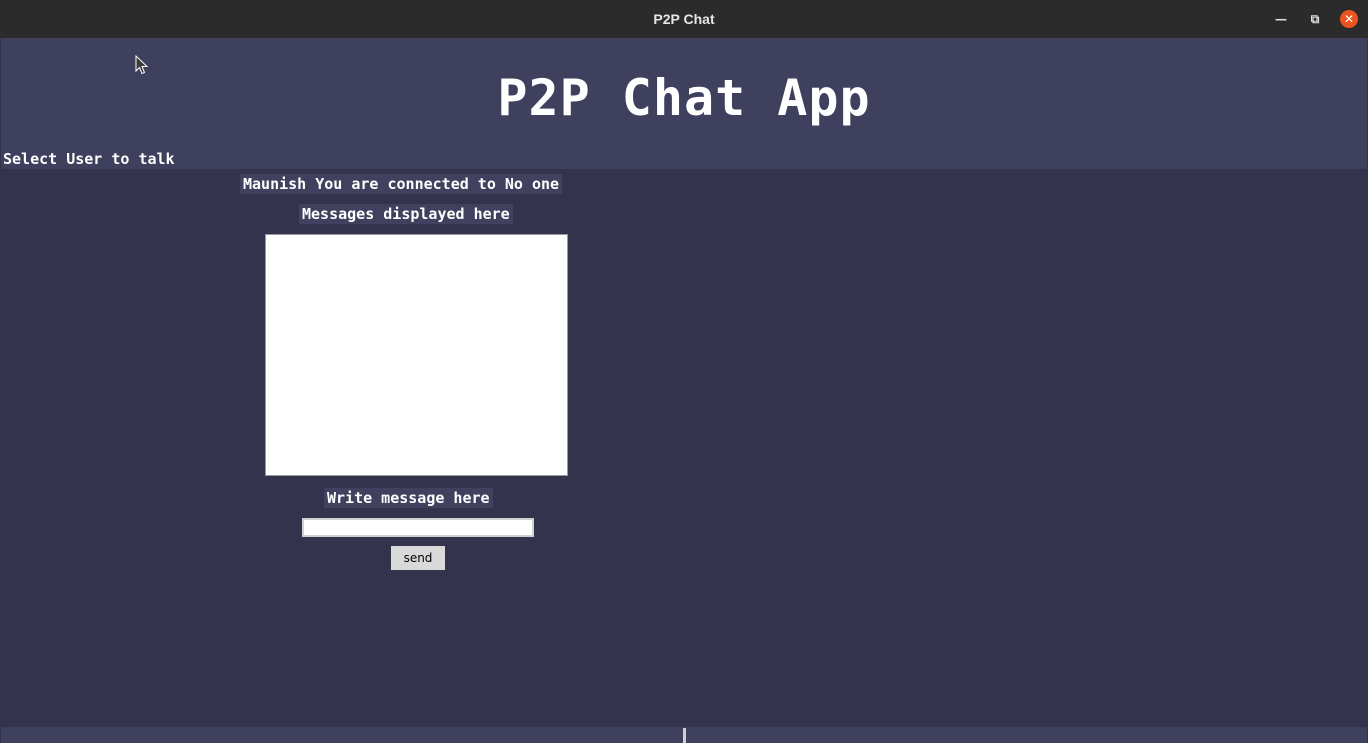 The image size is (1368, 743). Describe the element at coordinates (408, 498) in the screenshot. I see `write-message-label: Write message here` at that location.